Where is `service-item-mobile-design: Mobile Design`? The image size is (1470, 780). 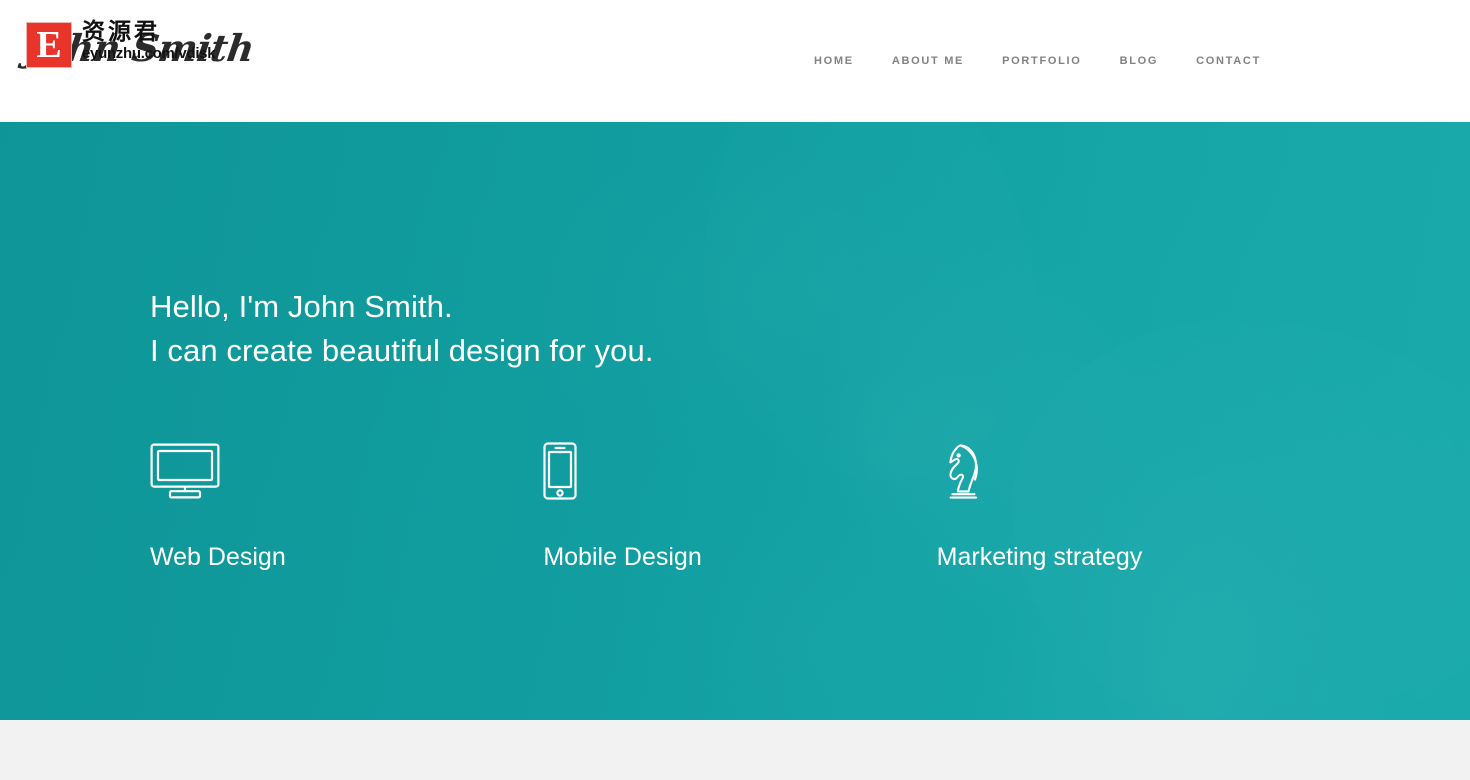 service-item-mobile-design: Mobile Design is located at coordinates (739, 506).